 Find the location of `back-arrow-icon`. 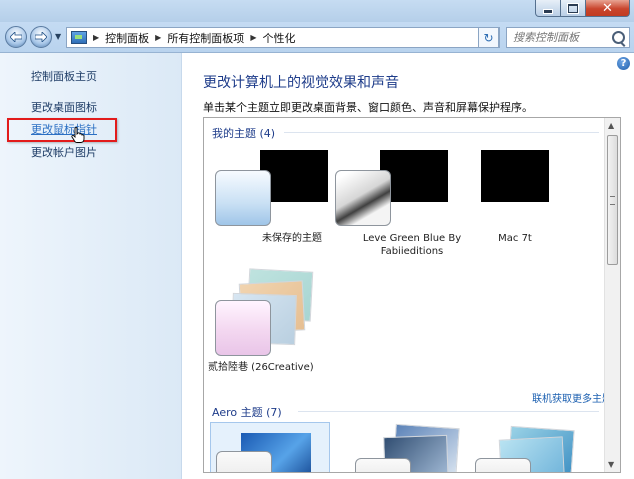

back-arrow-icon is located at coordinates (16, 37).